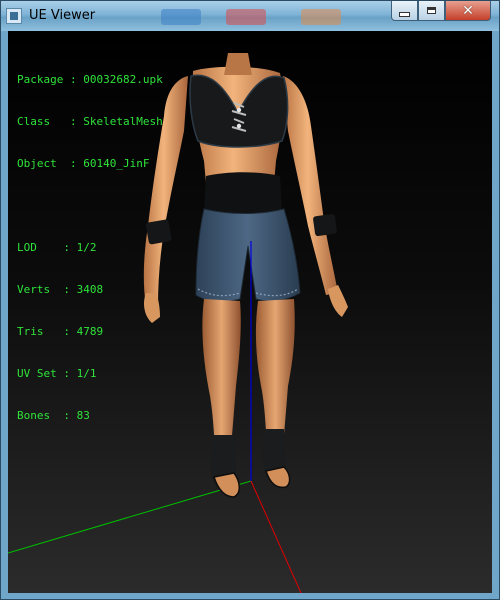  Describe the element at coordinates (325, 225) in the screenshot. I see `right-wristband` at that location.